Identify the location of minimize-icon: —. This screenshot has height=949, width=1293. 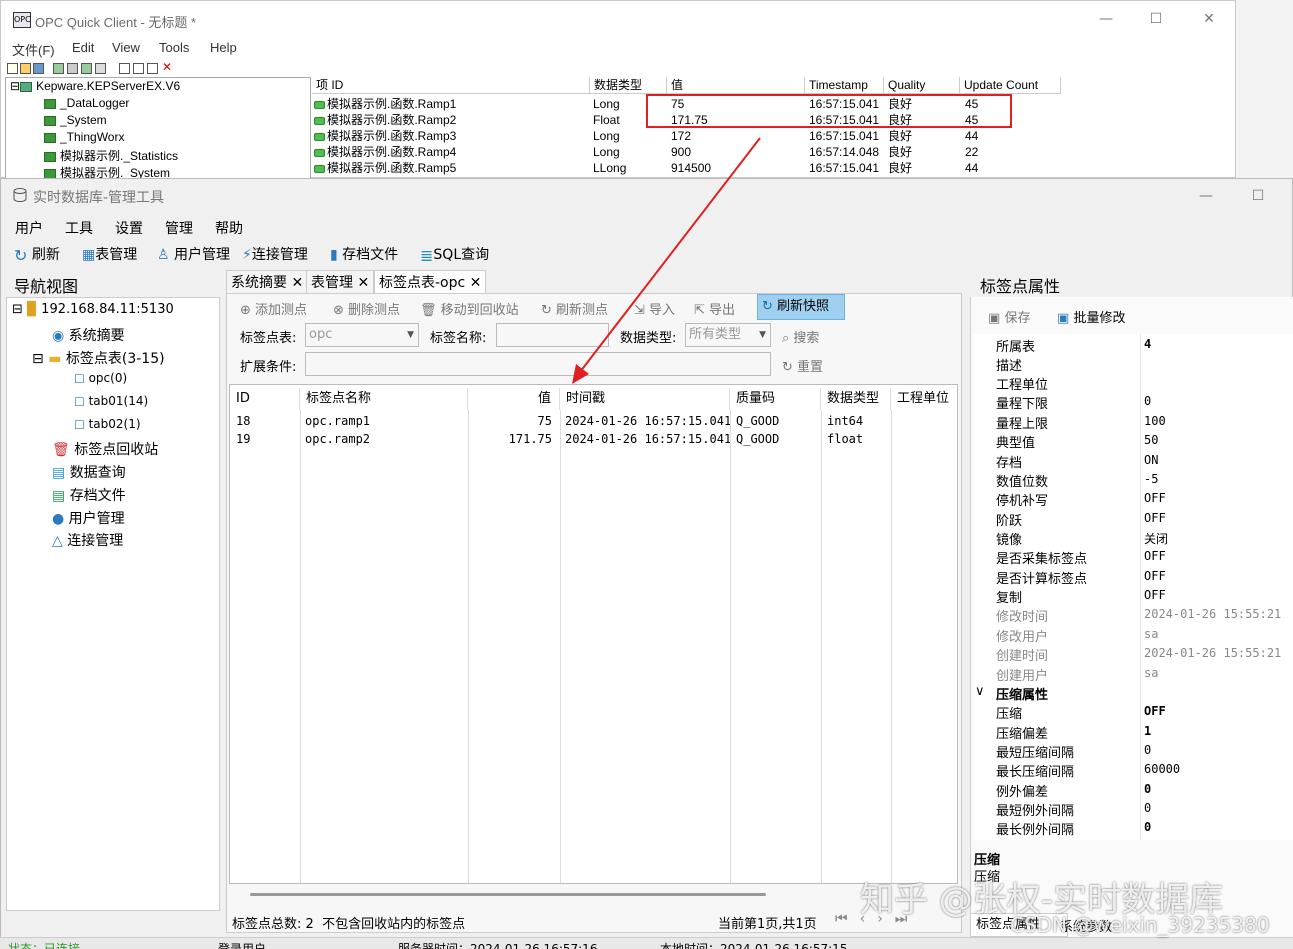
(1106, 19).